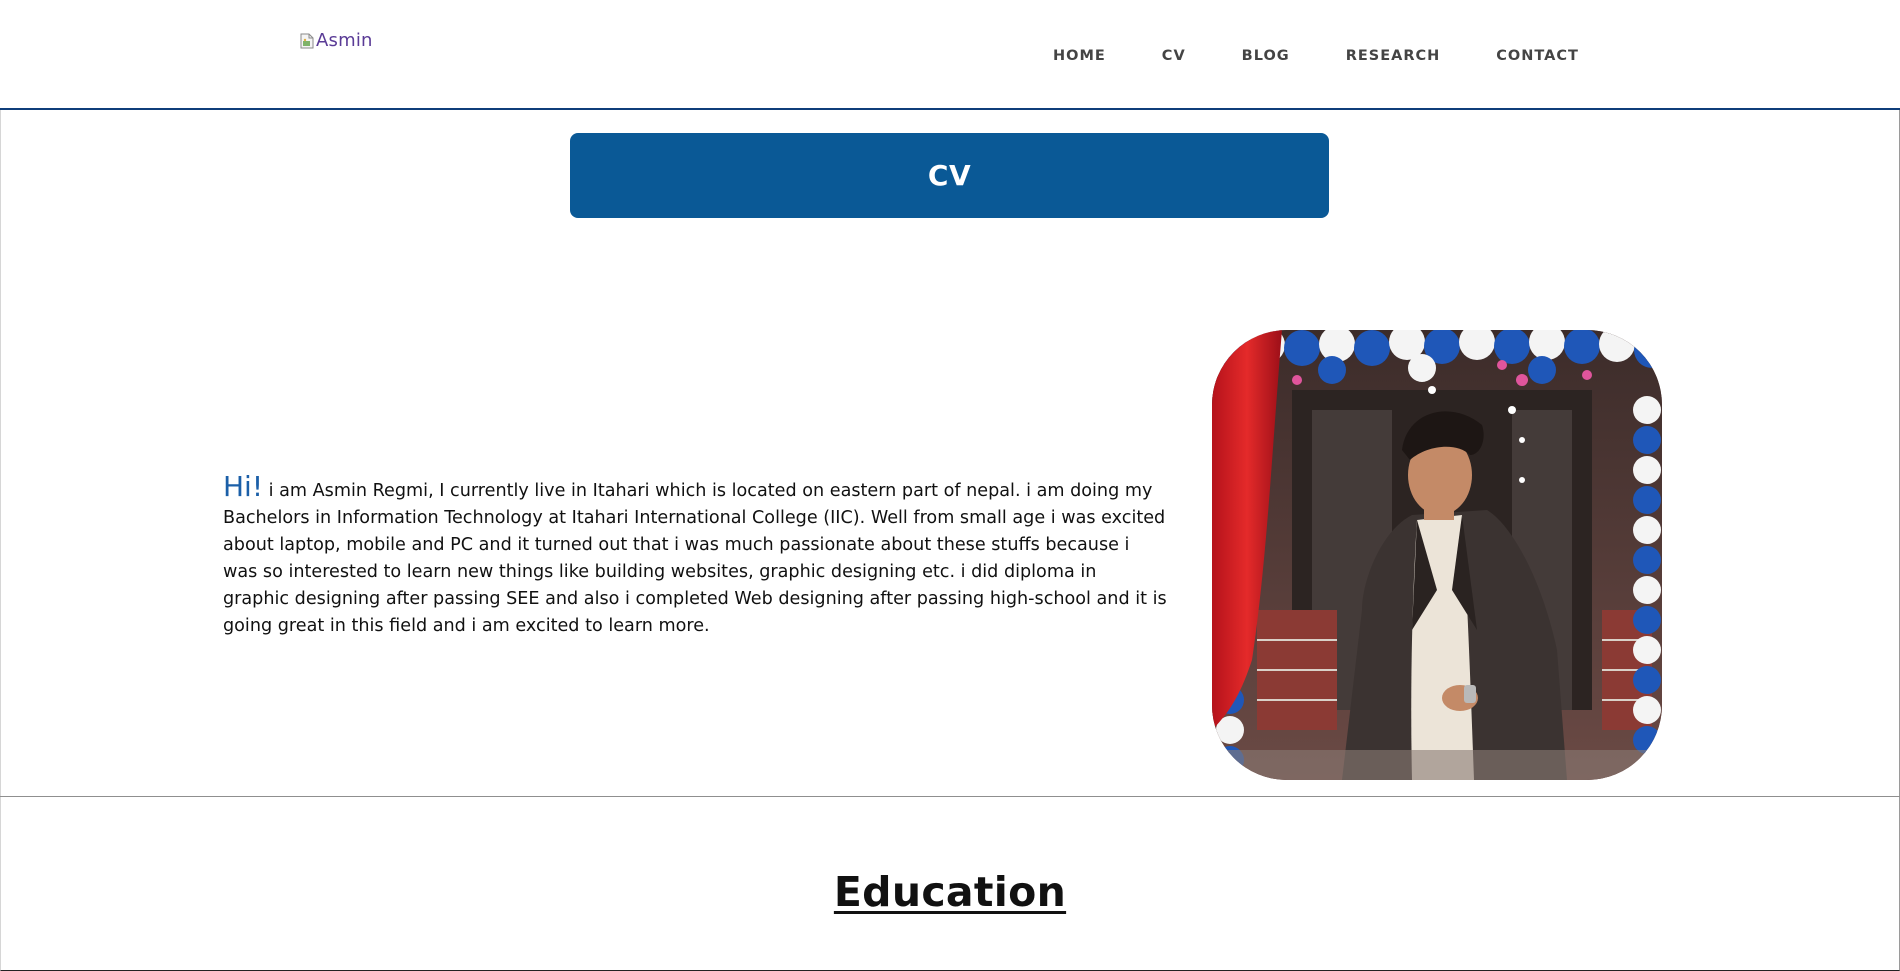 This screenshot has width=1900, height=971. Describe the element at coordinates (950, 55) in the screenshot. I see `site-header: Asmin HOME CV BLOG RESEARCH CONTACT` at that location.